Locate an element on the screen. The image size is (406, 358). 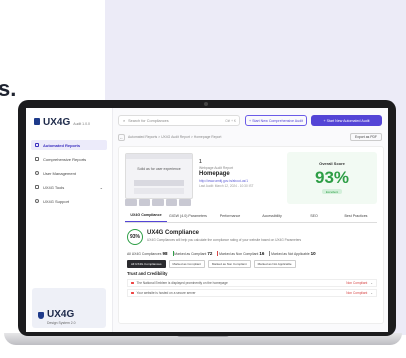
score-label: Overall Score is located at coordinates (332, 163).